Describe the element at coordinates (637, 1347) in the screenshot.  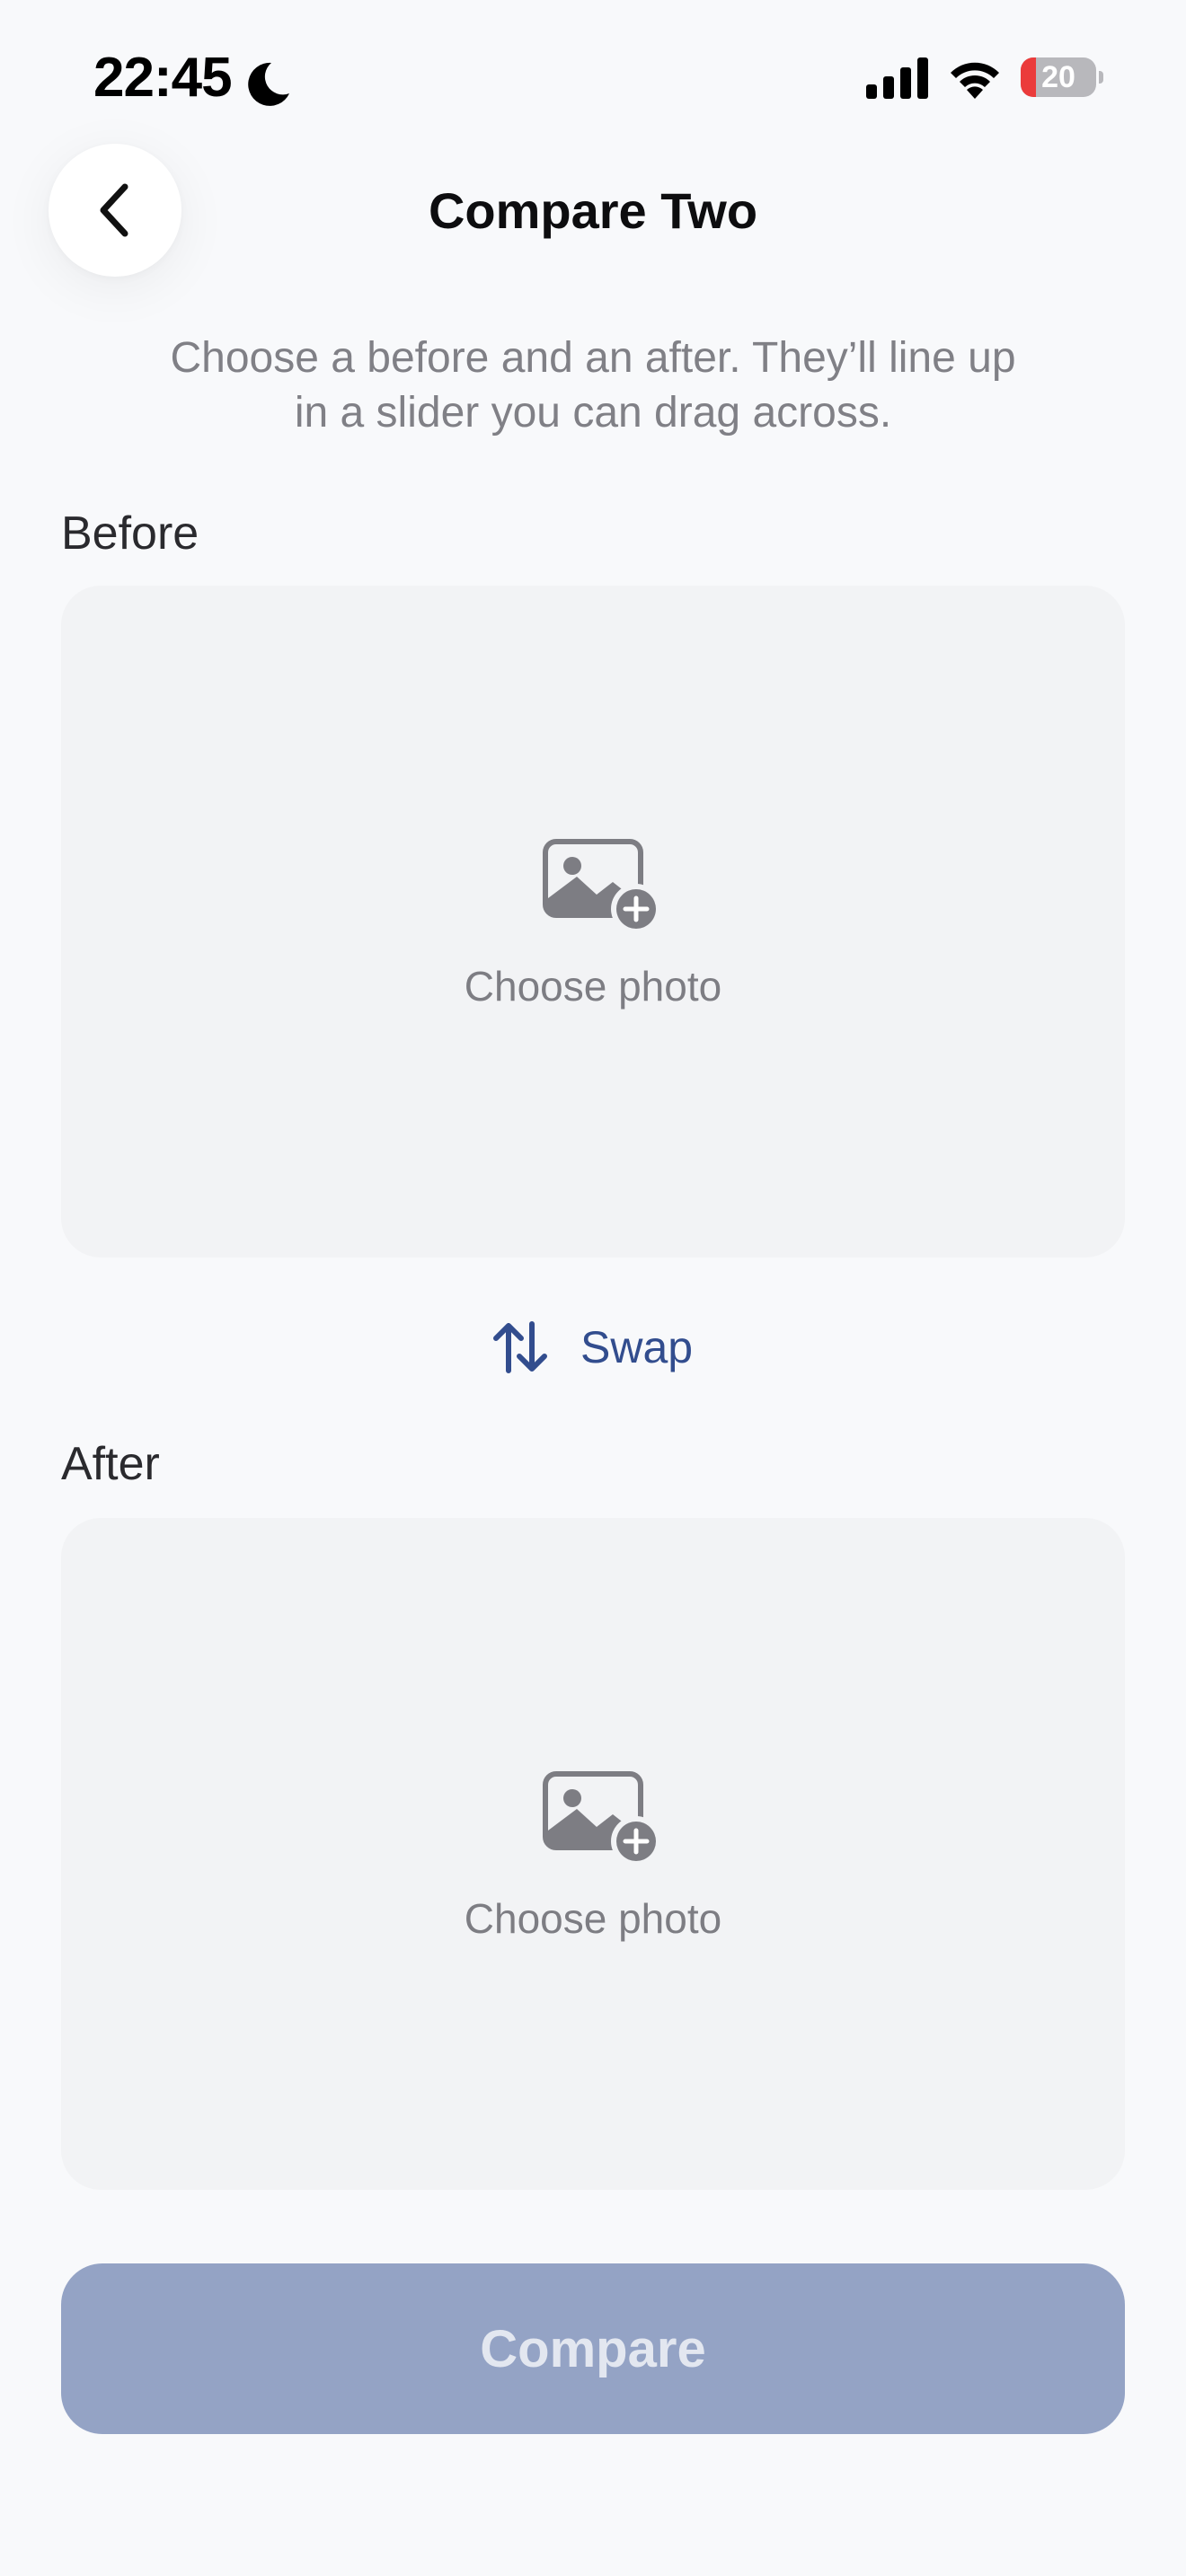
I see `swap-label: Swap` at that location.